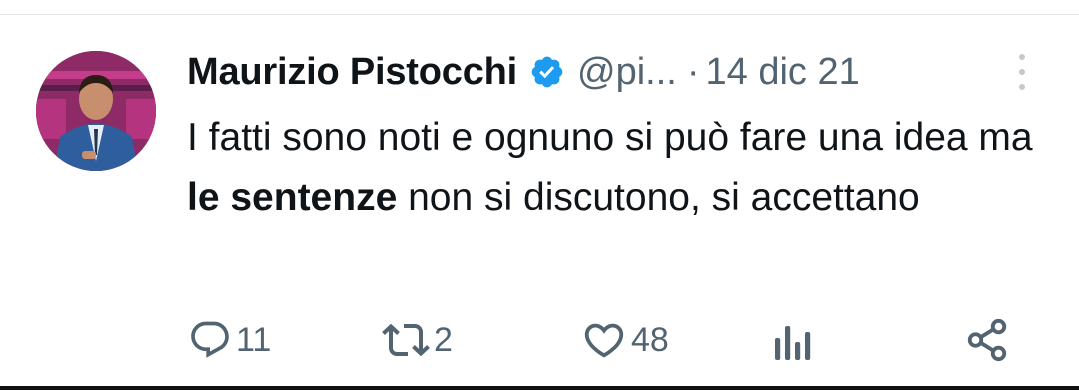 The height and width of the screenshot is (390, 1079). What do you see at coordinates (650, 339) in the screenshot?
I see `like-count: 48` at bounding box center [650, 339].